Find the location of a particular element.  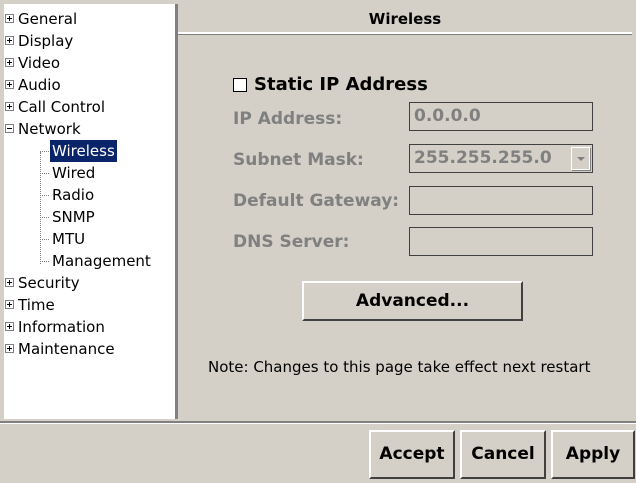

tree-label: Maintenance is located at coordinates (66, 349).